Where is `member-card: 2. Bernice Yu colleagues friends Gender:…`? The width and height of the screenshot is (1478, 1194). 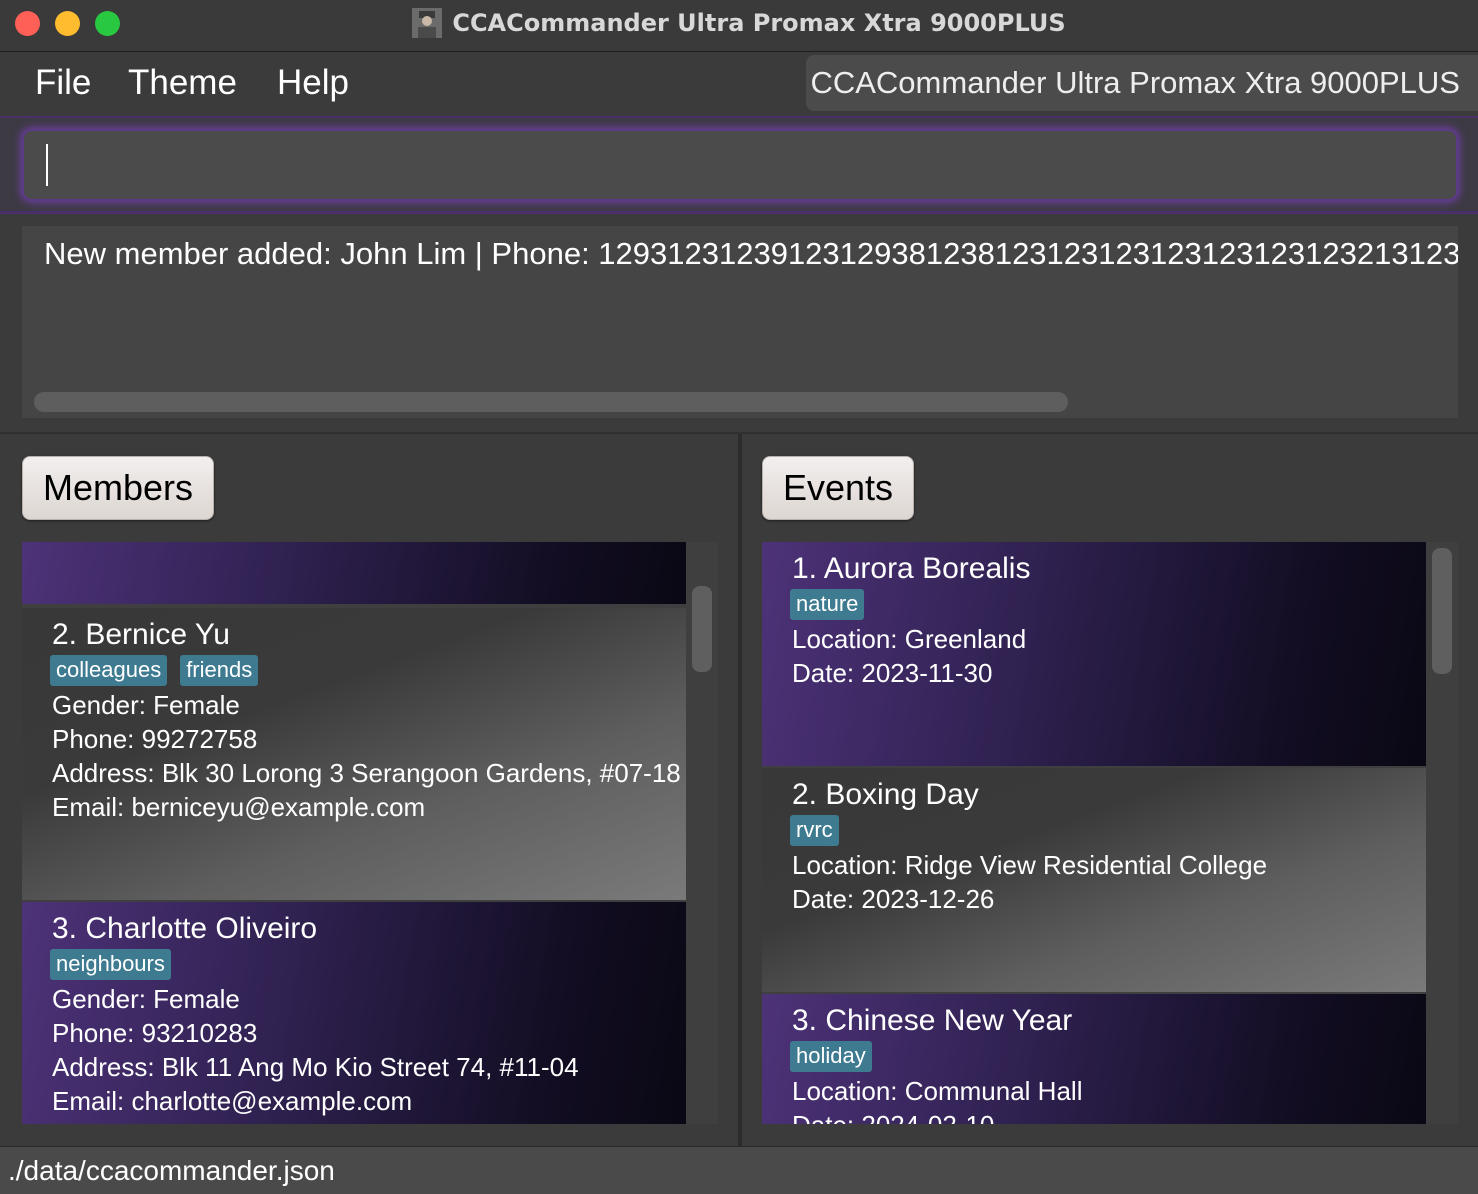
member-card: 2. Bernice Yu colleagues friends Gender:… is located at coordinates (354, 754).